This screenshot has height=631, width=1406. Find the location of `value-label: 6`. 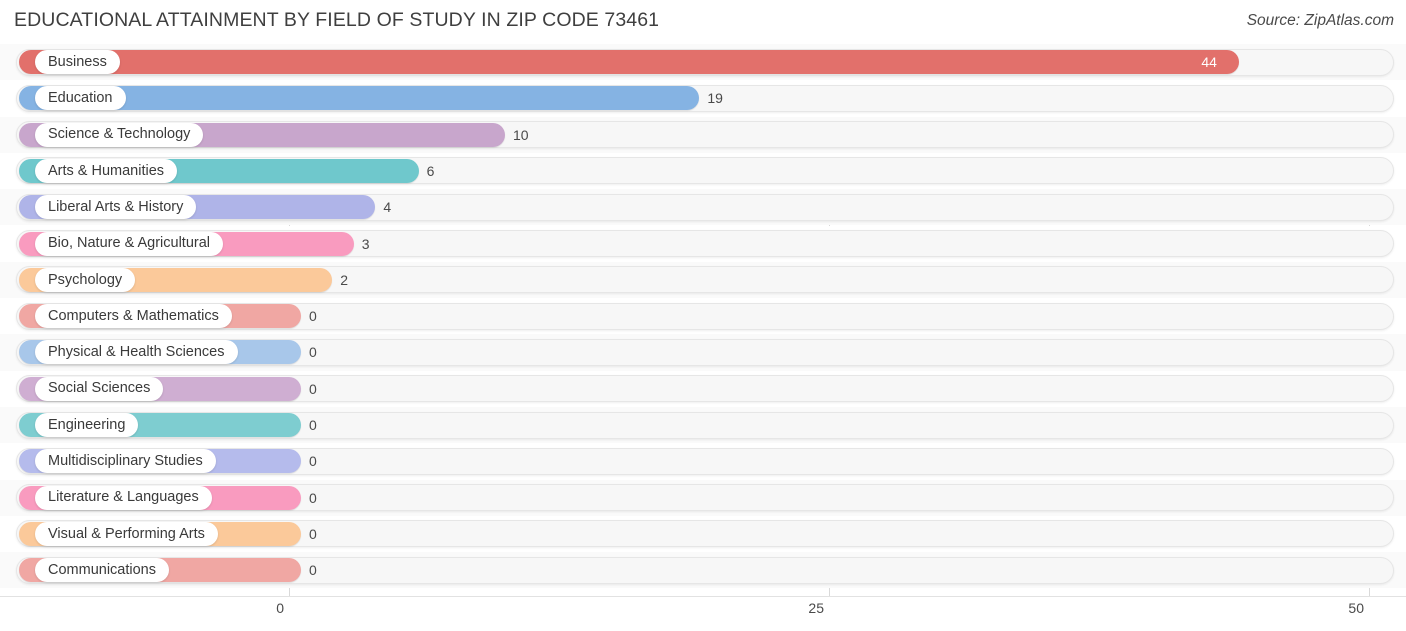

value-label: 6 is located at coordinates (430, 170).